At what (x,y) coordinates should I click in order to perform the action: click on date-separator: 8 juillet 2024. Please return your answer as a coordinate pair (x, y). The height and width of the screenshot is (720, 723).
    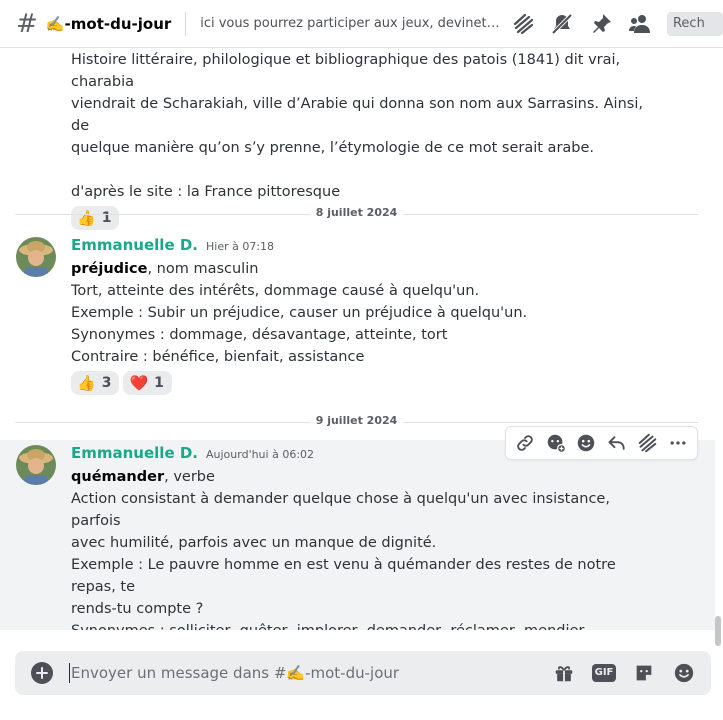
    Looking at the image, I should click on (356, 212).